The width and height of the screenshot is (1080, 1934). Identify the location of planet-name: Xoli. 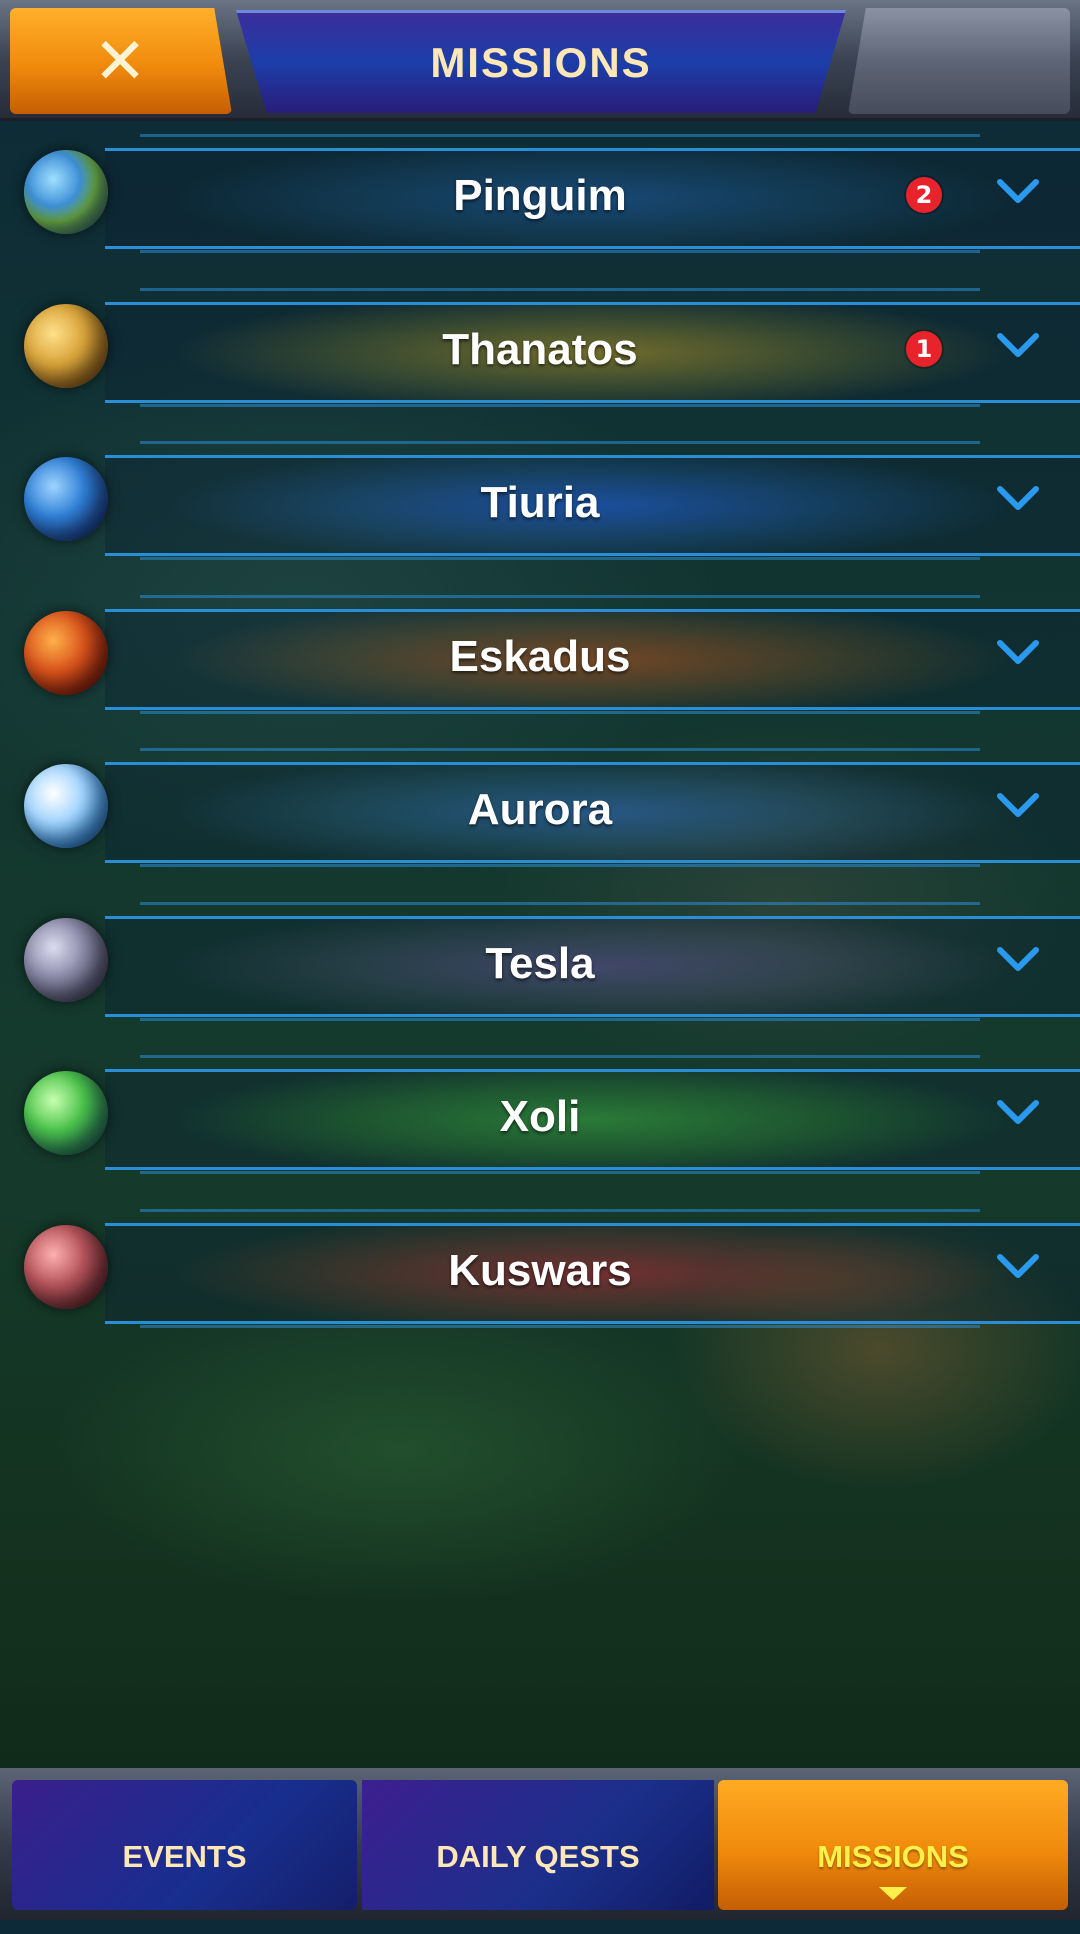
(540, 1116).